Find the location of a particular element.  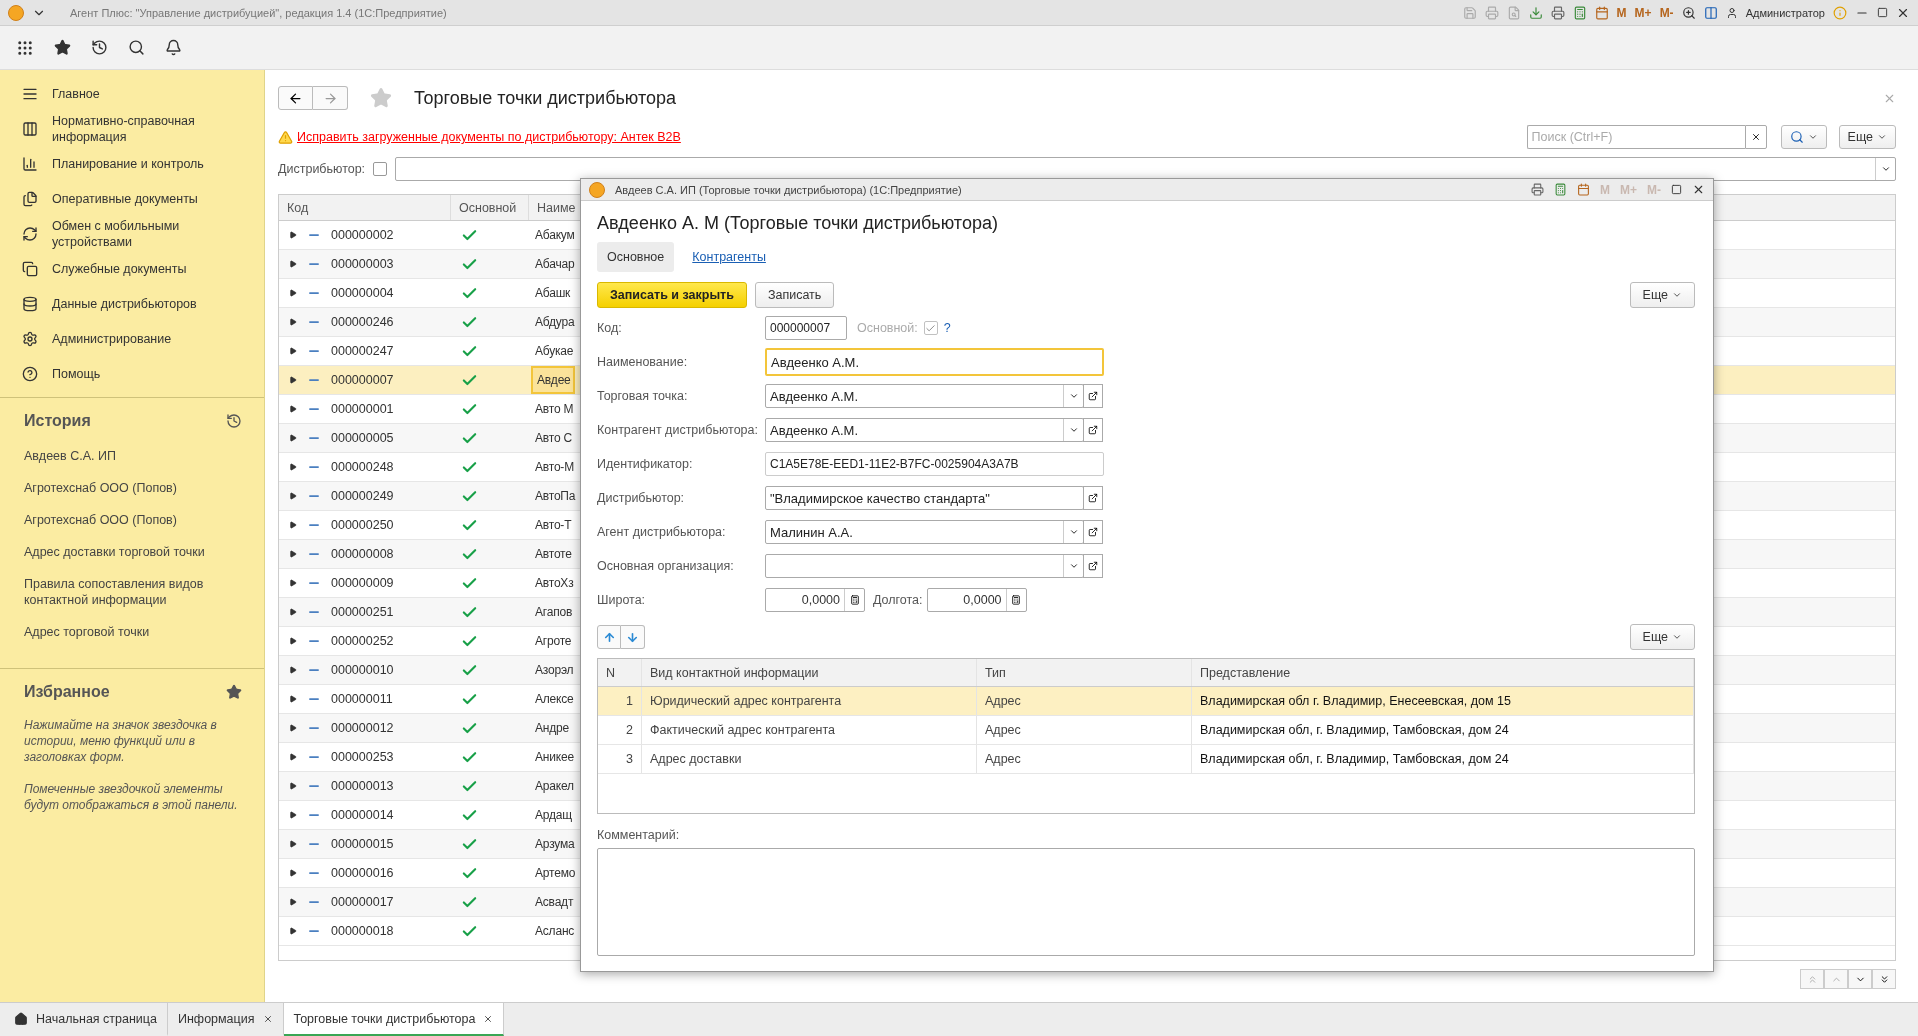

input-field: Малинин А.А. is located at coordinates (924, 532).